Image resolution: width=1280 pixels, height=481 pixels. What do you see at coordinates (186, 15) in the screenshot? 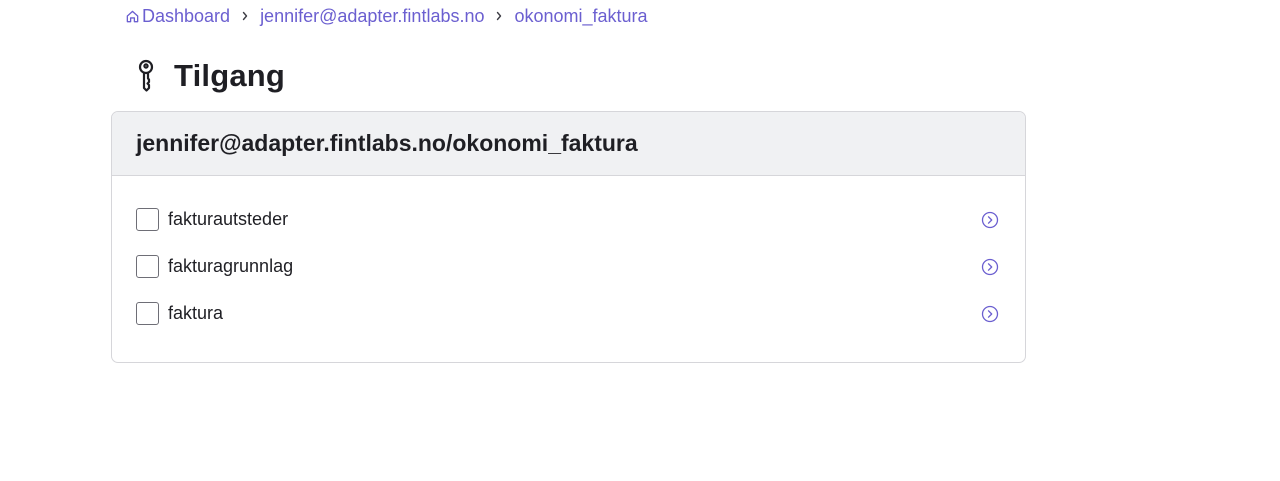
I see `breadcrumb-dashboard-label: Dashboard` at bounding box center [186, 15].